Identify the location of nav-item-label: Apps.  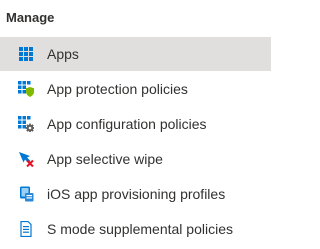
(63, 54).